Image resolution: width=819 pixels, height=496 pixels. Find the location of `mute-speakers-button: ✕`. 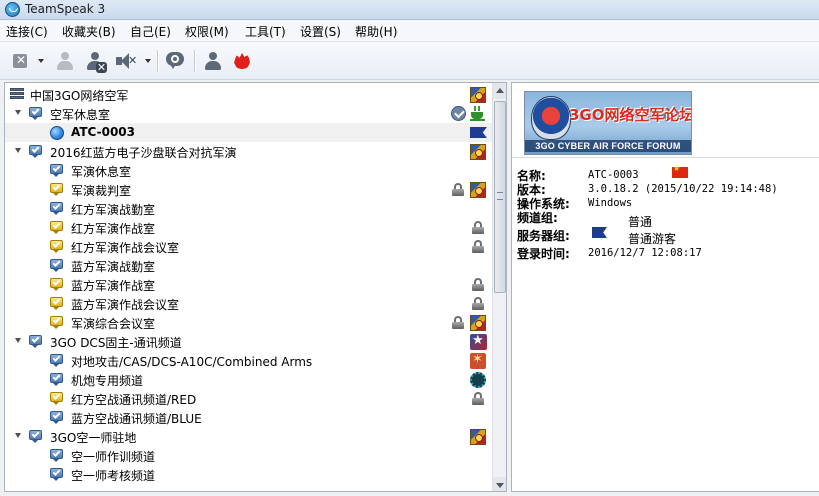

mute-speakers-button: ✕ is located at coordinates (125, 61).